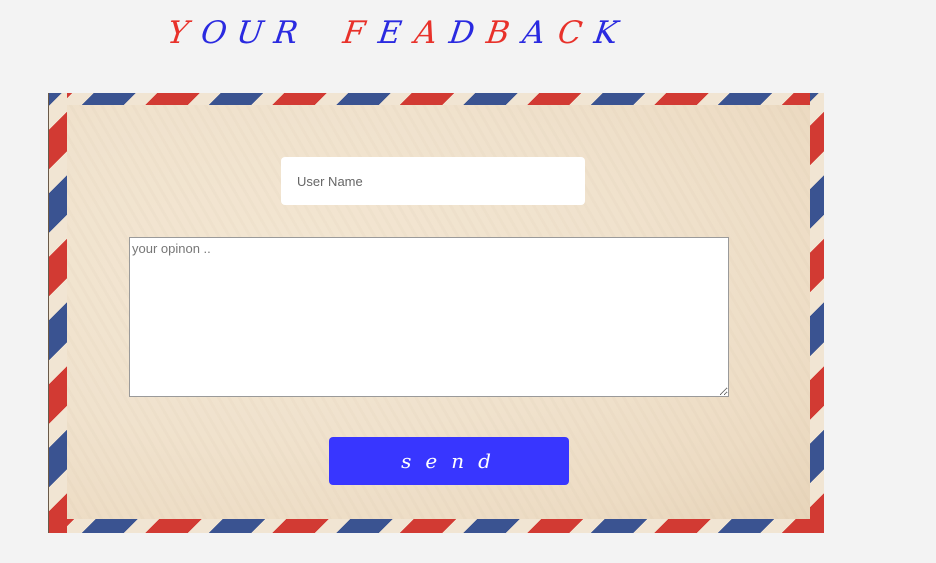  What do you see at coordinates (286, 33) in the screenshot?
I see `title-letter: R` at bounding box center [286, 33].